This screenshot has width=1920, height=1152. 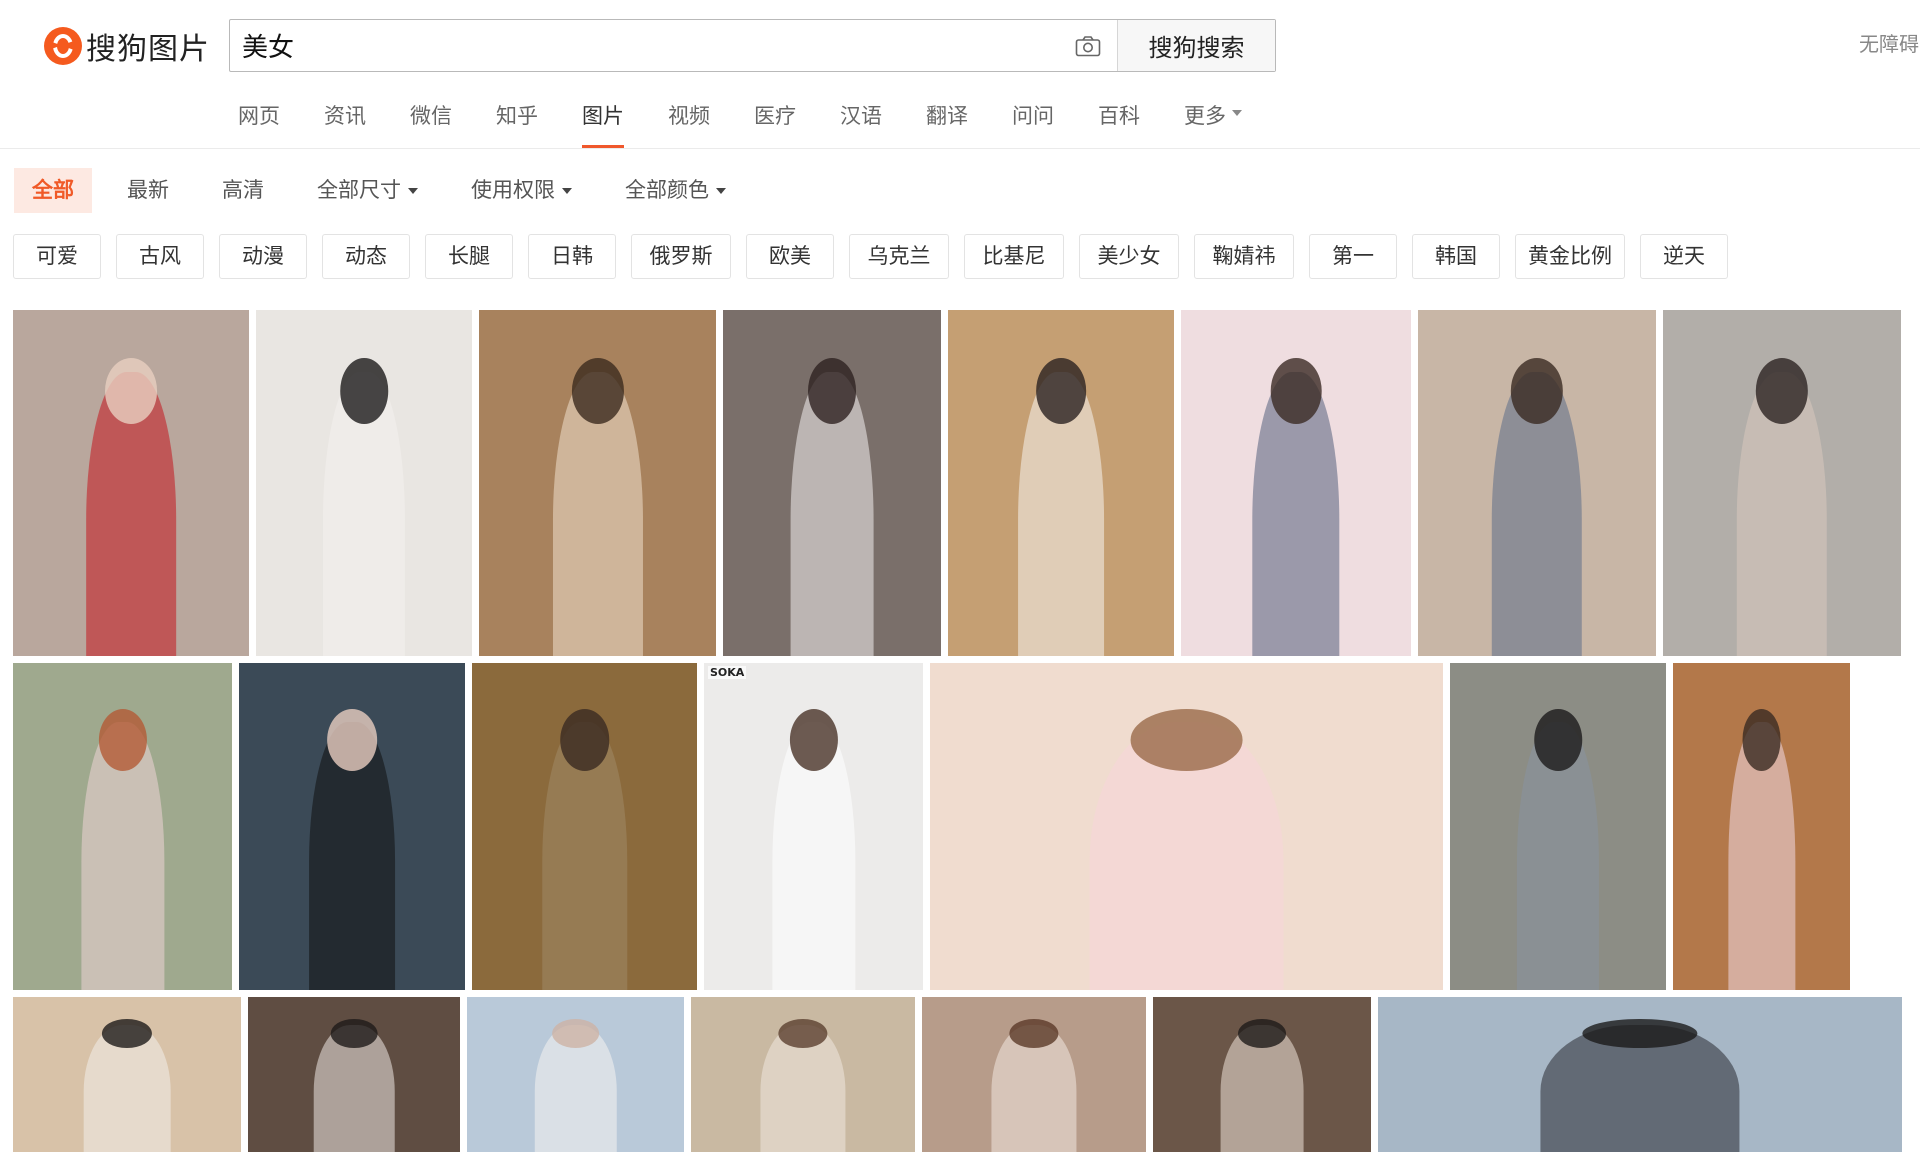 What do you see at coordinates (603, 124) in the screenshot?
I see `nav-tab: 图片` at bounding box center [603, 124].